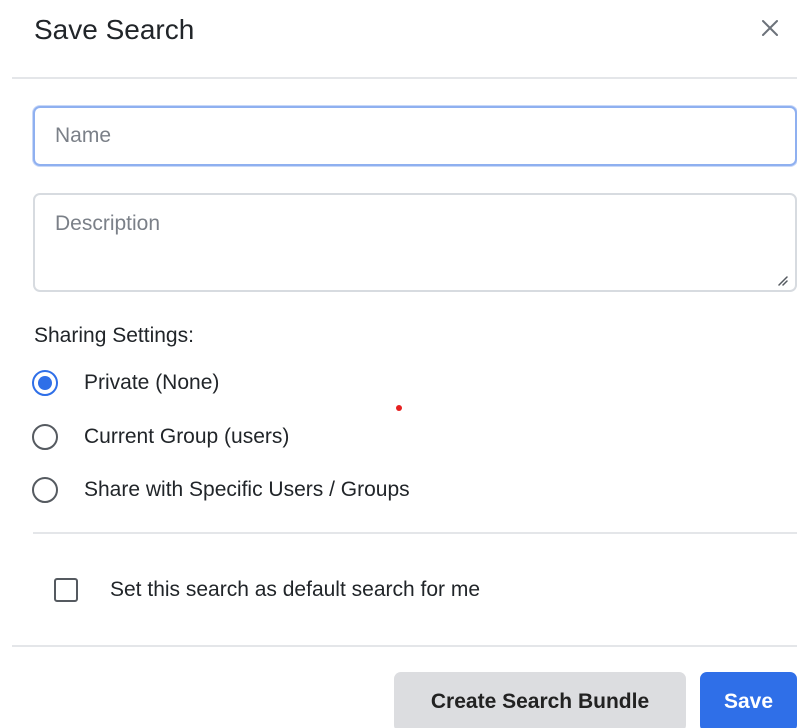 The height and width of the screenshot is (728, 797). What do you see at coordinates (399, 408) in the screenshot?
I see `marker-dot` at bounding box center [399, 408].